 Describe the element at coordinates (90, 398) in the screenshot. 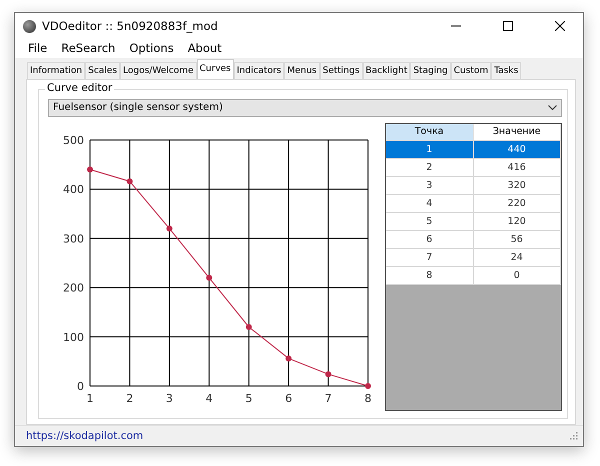

I see `x-tick-label: 1` at that location.